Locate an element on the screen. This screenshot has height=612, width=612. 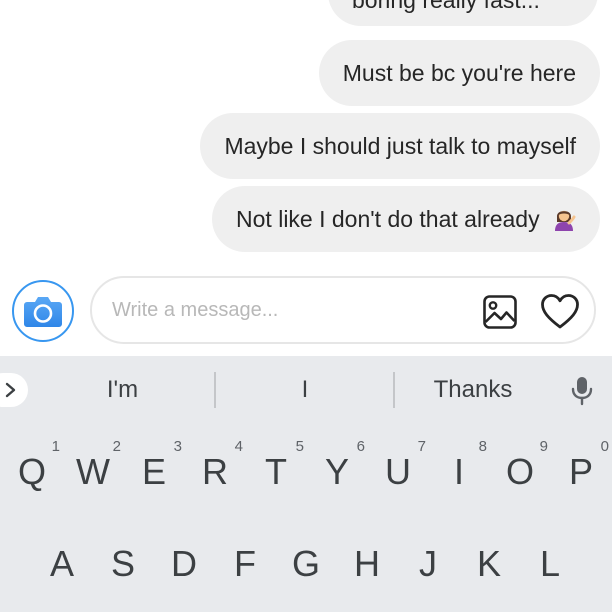
key-q: 1 Q is located at coordinates (32, 466).